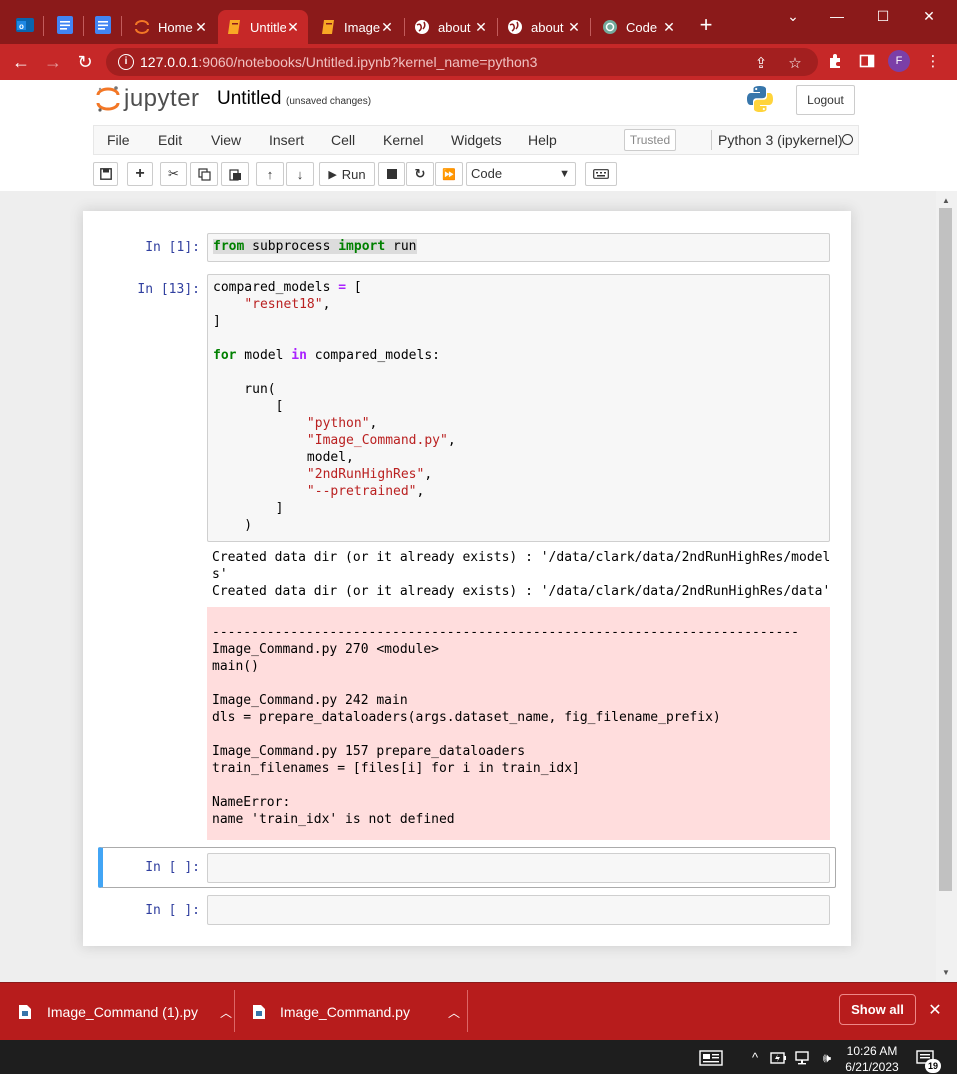  I want to click on jupyter-icon, so click(142, 27).